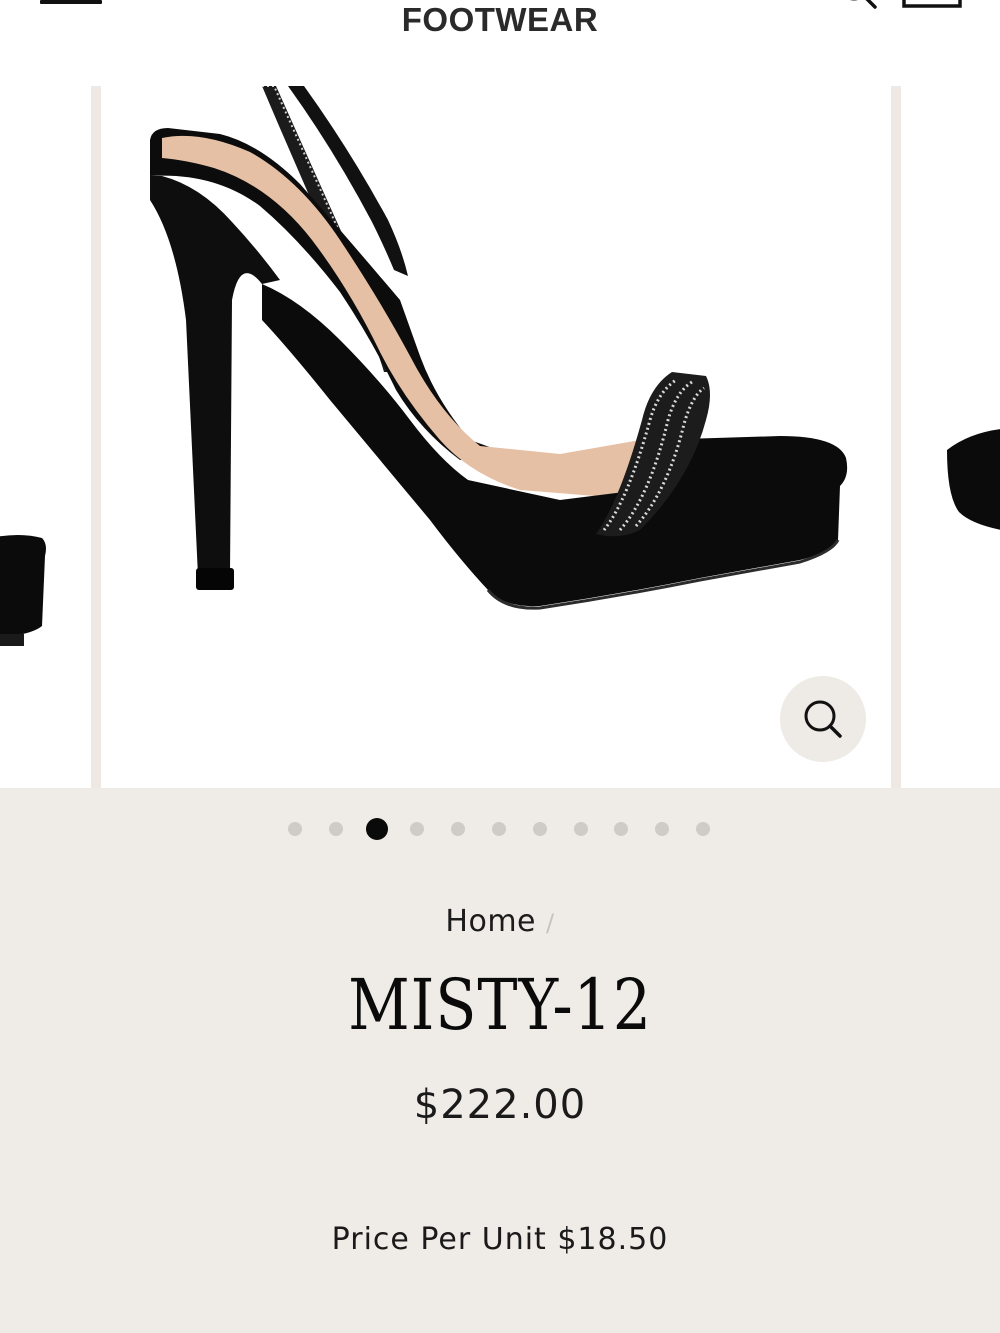  I want to click on product-title: MISTY-12, so click(500, 1005).